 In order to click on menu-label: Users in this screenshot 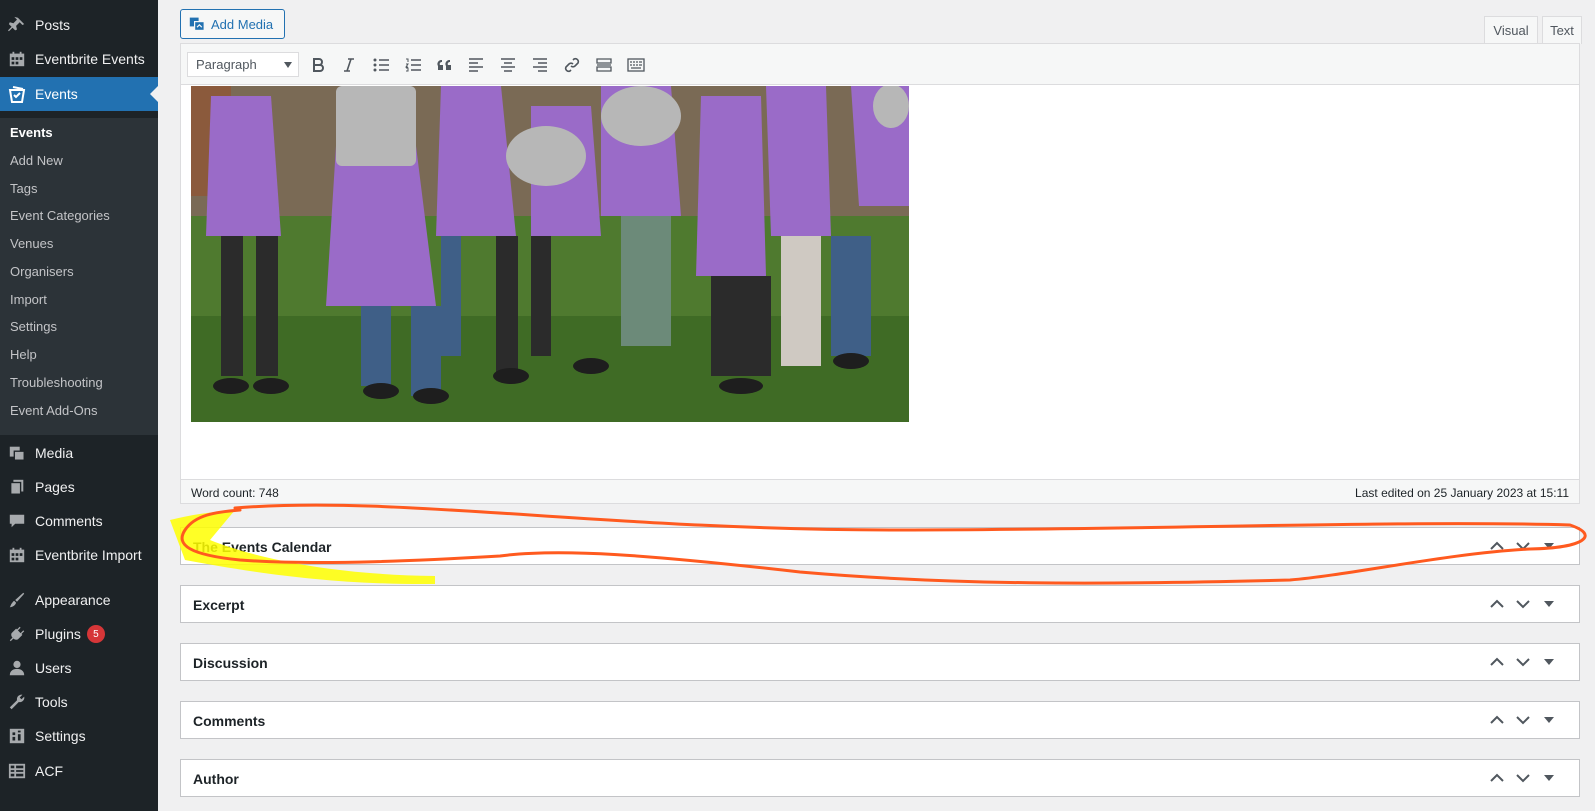, I will do `click(53, 668)`.